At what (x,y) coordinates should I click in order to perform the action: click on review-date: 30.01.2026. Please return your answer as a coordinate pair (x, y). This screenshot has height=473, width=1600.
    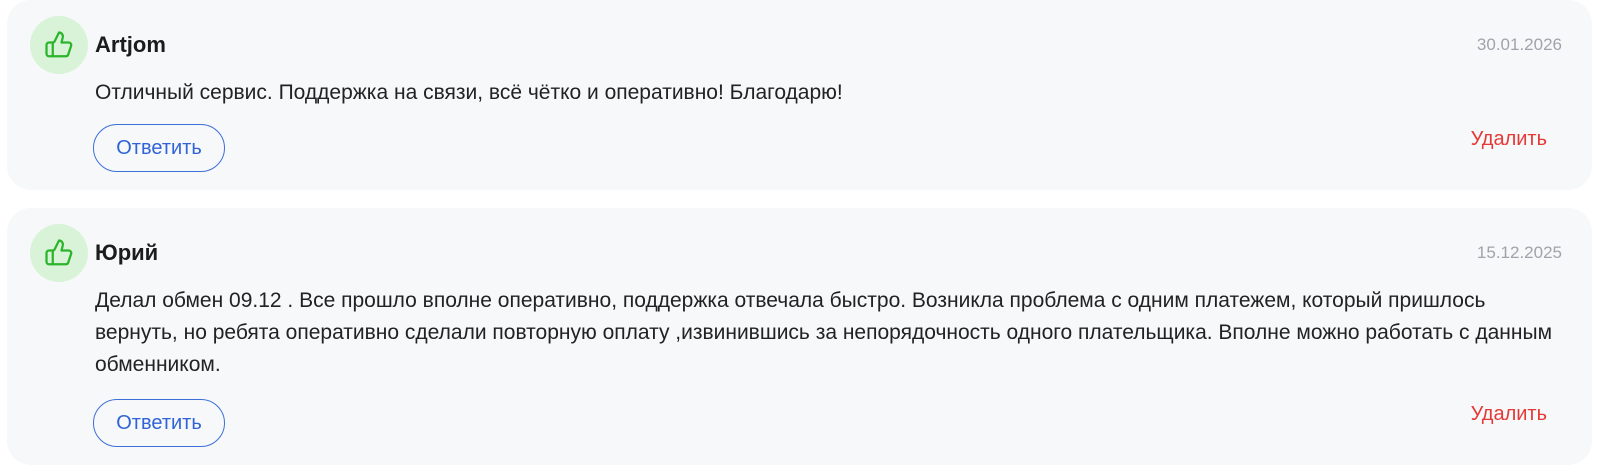
    Looking at the image, I should click on (1519, 44).